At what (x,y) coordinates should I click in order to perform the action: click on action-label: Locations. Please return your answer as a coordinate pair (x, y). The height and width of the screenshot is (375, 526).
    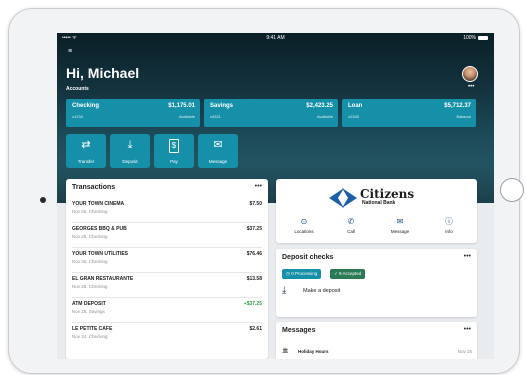
    Looking at the image, I should click on (304, 231).